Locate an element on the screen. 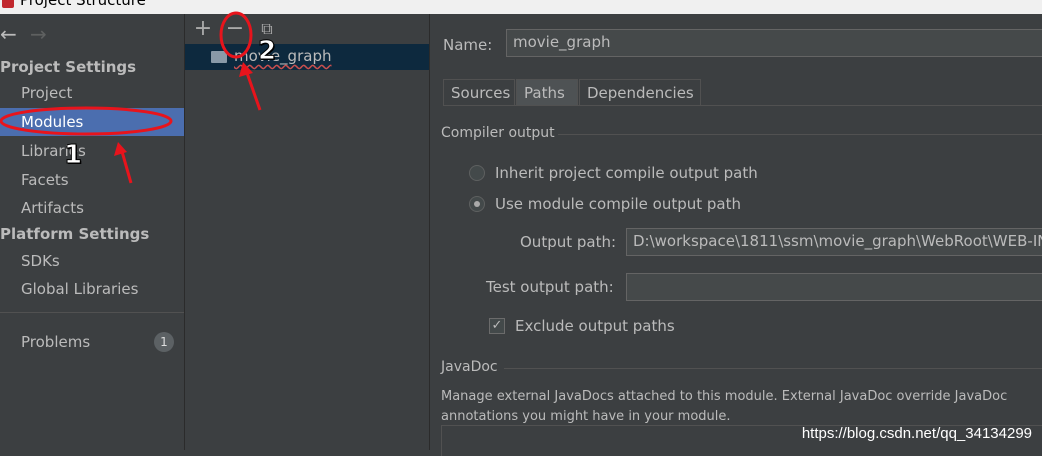  test-output-path-label: Test output path: is located at coordinates (550, 287).